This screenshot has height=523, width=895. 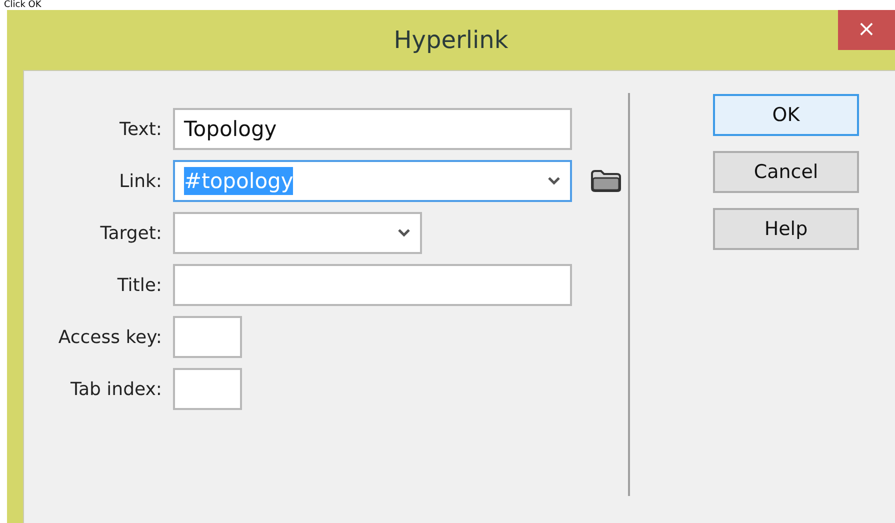 I want to click on field-label: Title:, so click(x=139, y=286).